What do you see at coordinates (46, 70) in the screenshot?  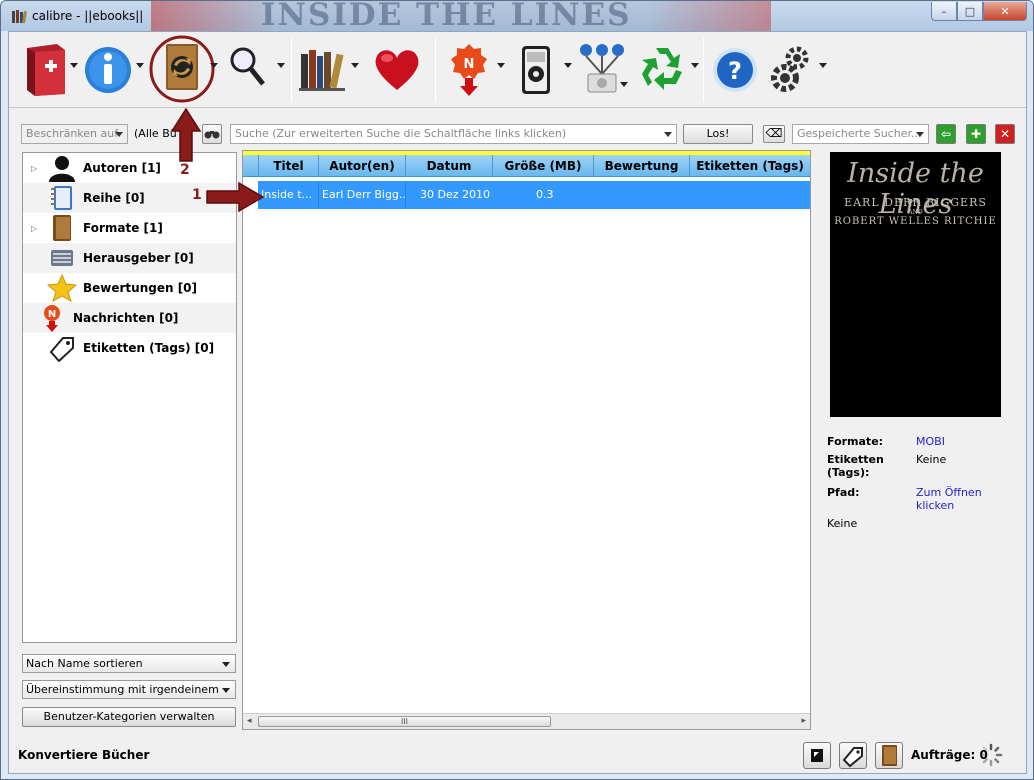 I see `add-books-button` at bounding box center [46, 70].